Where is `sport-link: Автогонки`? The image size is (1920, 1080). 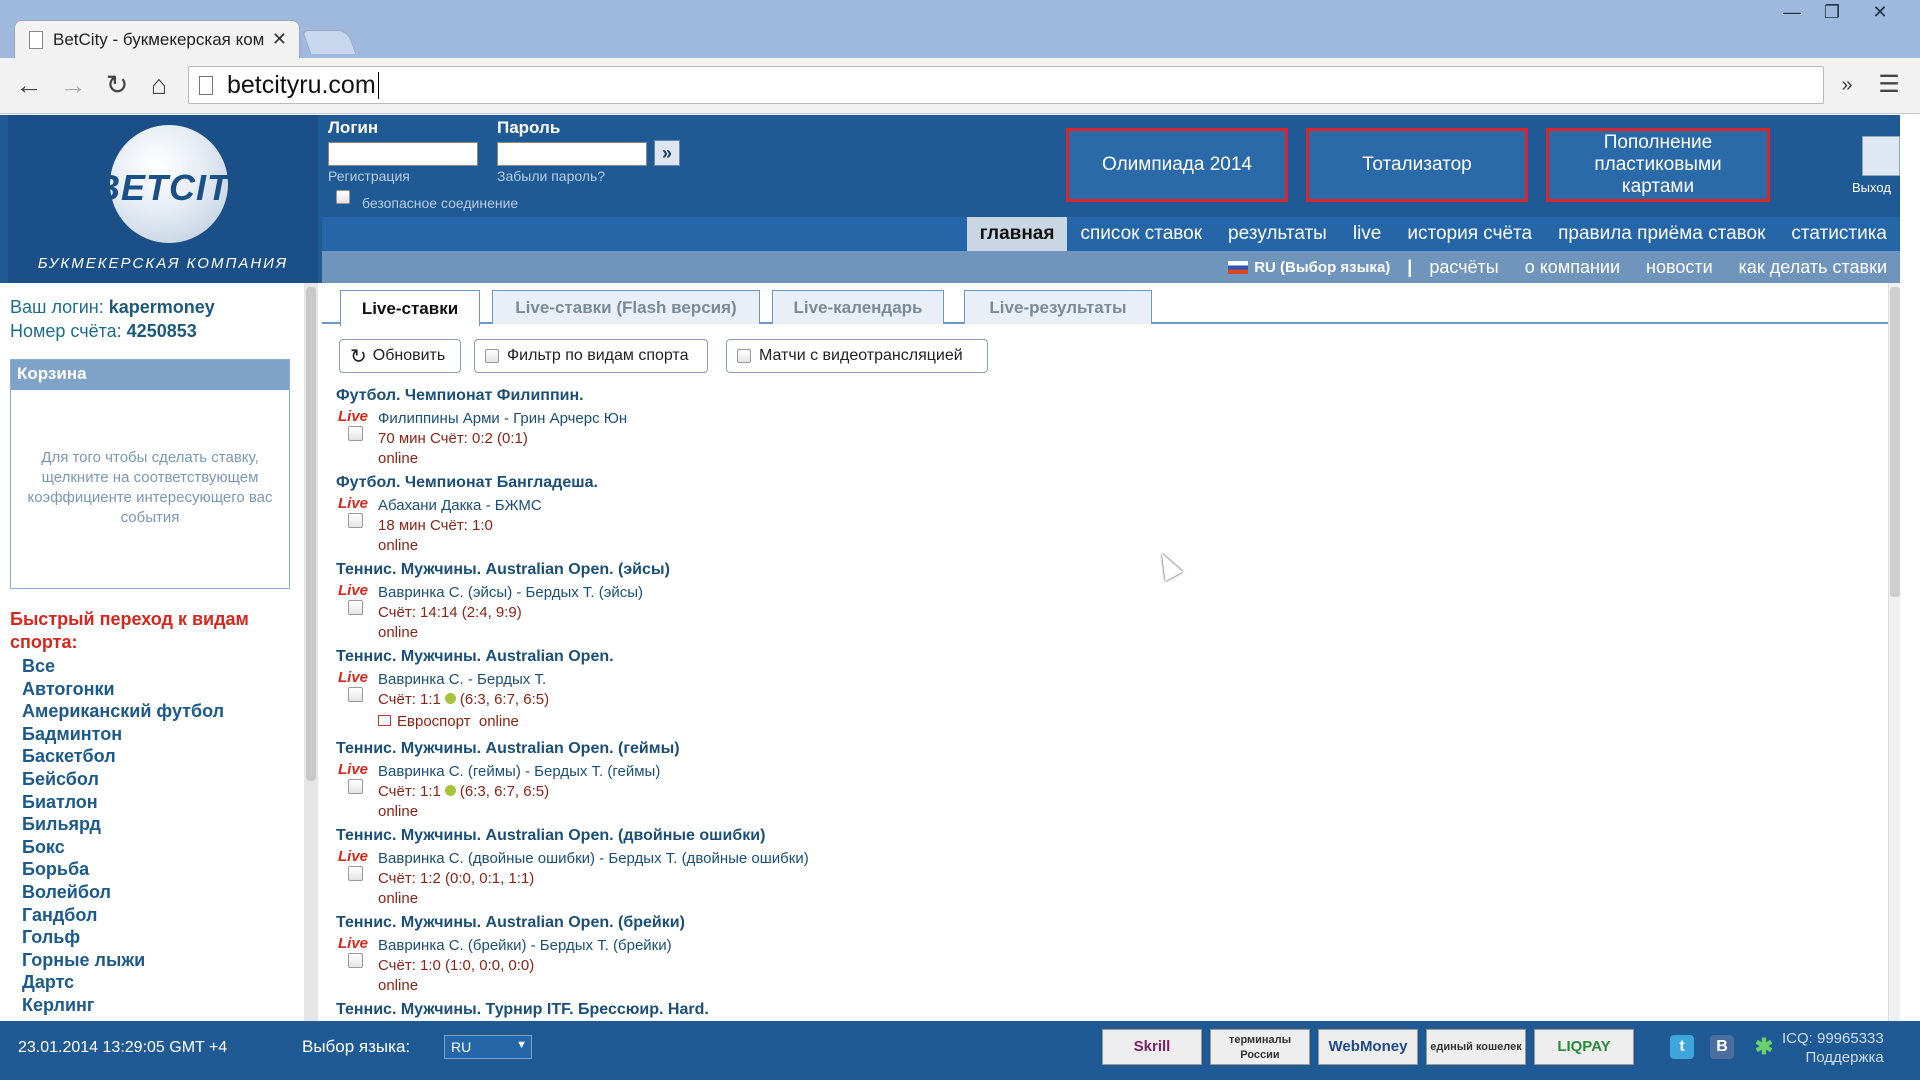 sport-link: Автогонки is located at coordinates (123, 689).